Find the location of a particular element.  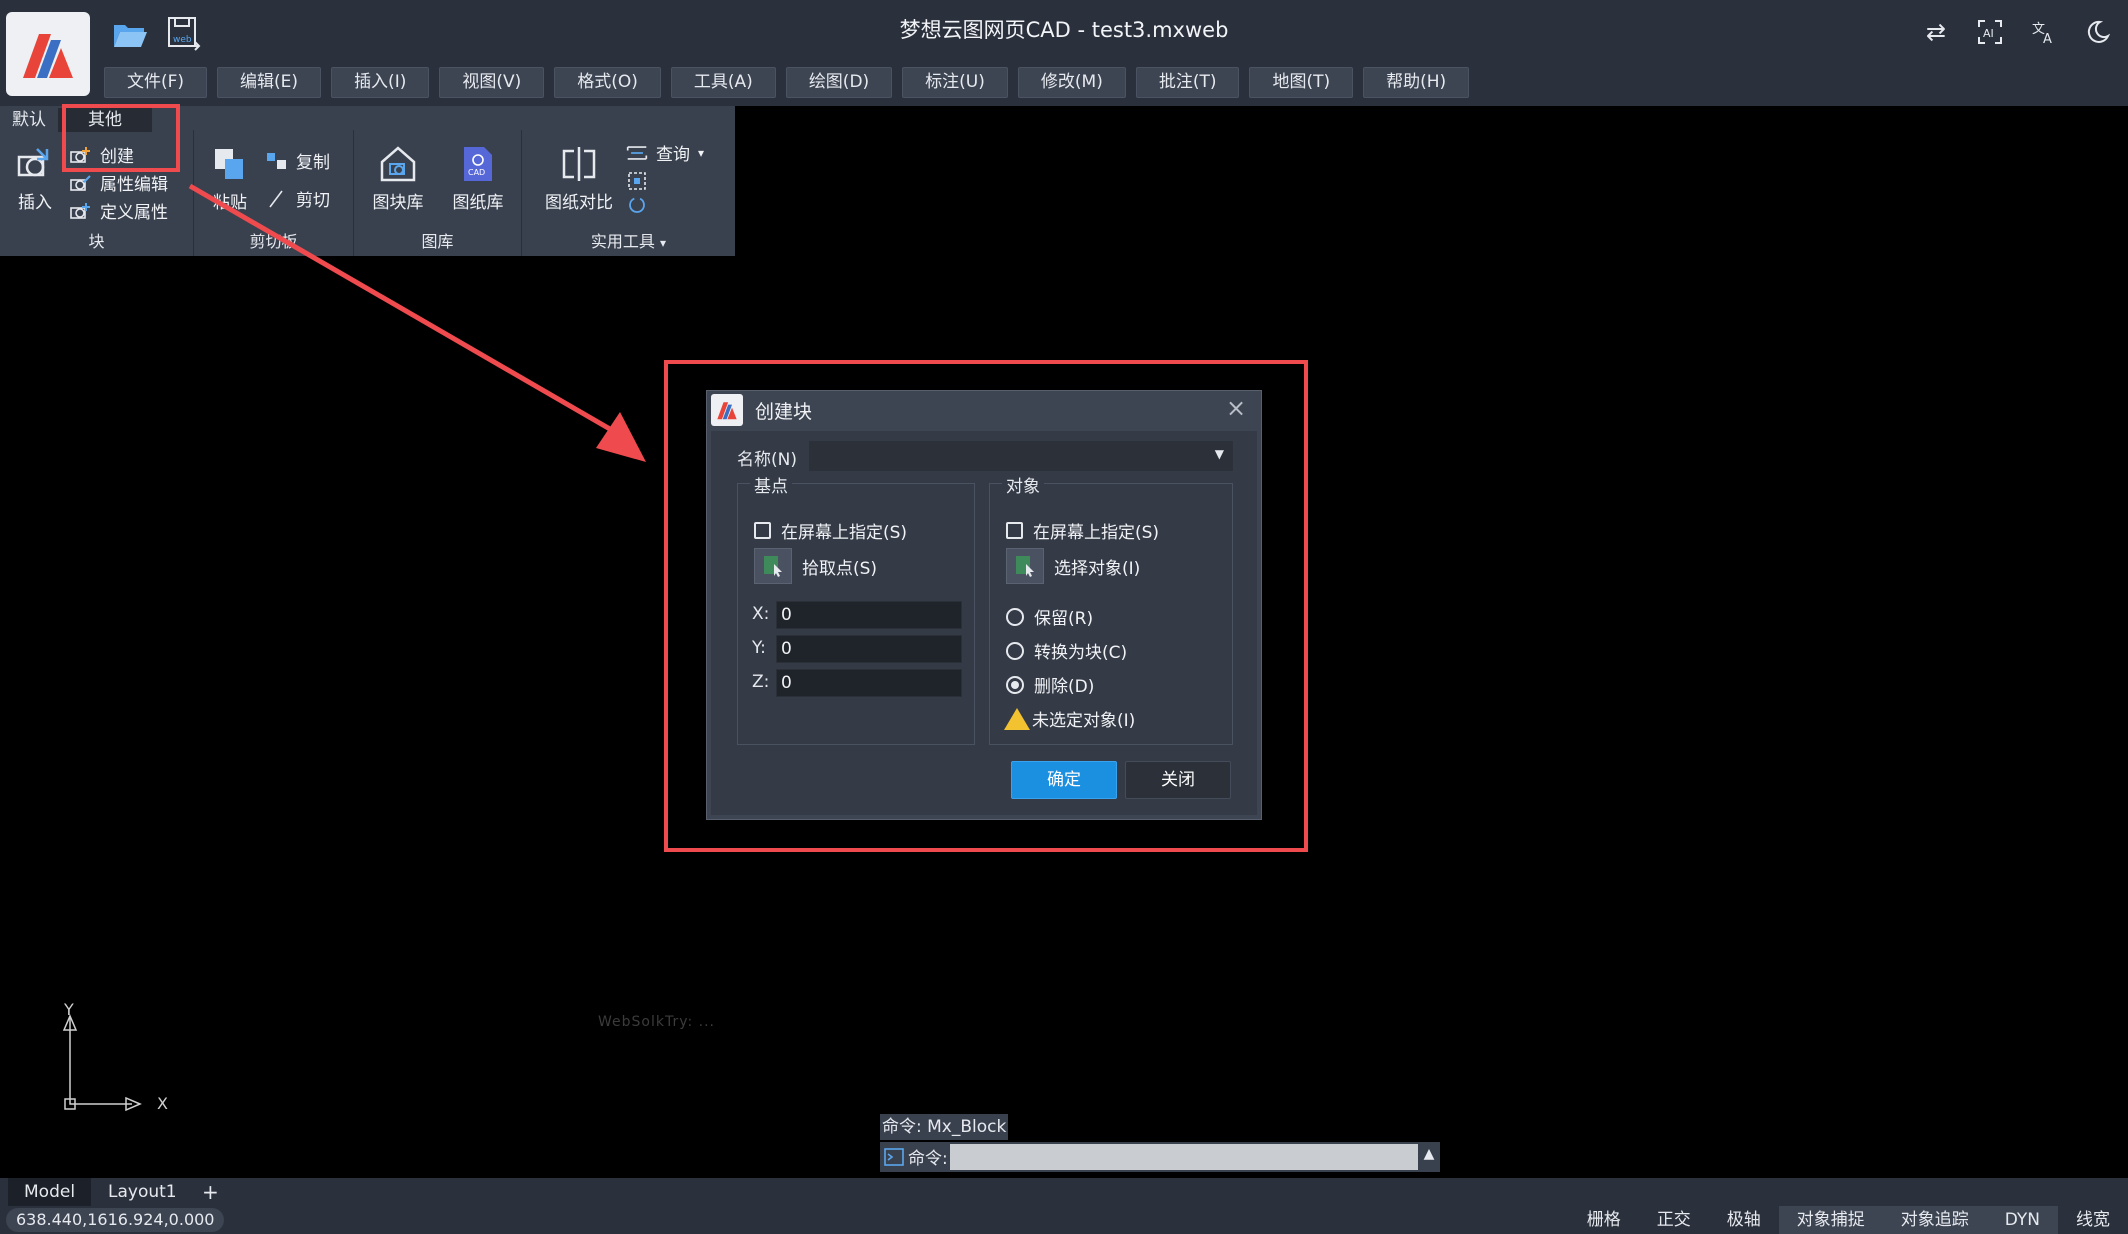

axis-y-label: Y is located at coordinates (69, 1009).